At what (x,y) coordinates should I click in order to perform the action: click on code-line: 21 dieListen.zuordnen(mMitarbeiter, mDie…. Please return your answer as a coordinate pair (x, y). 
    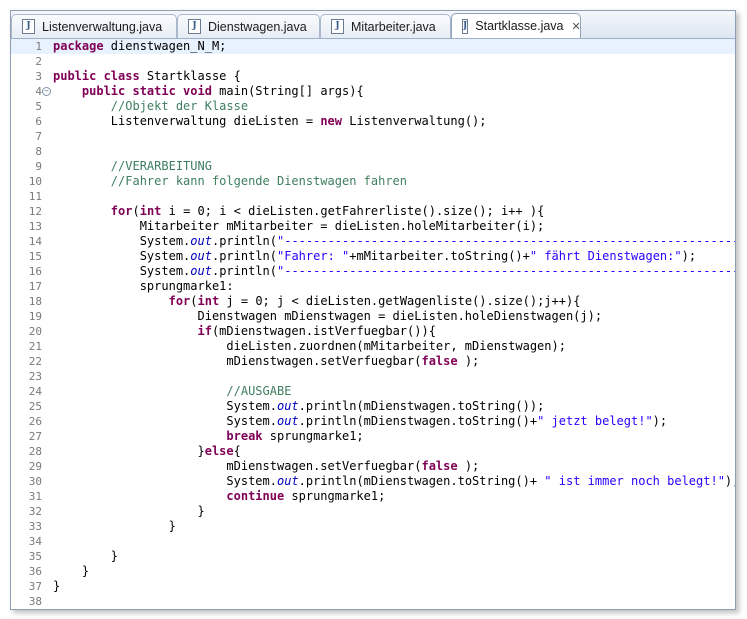
    Looking at the image, I should click on (373, 346).